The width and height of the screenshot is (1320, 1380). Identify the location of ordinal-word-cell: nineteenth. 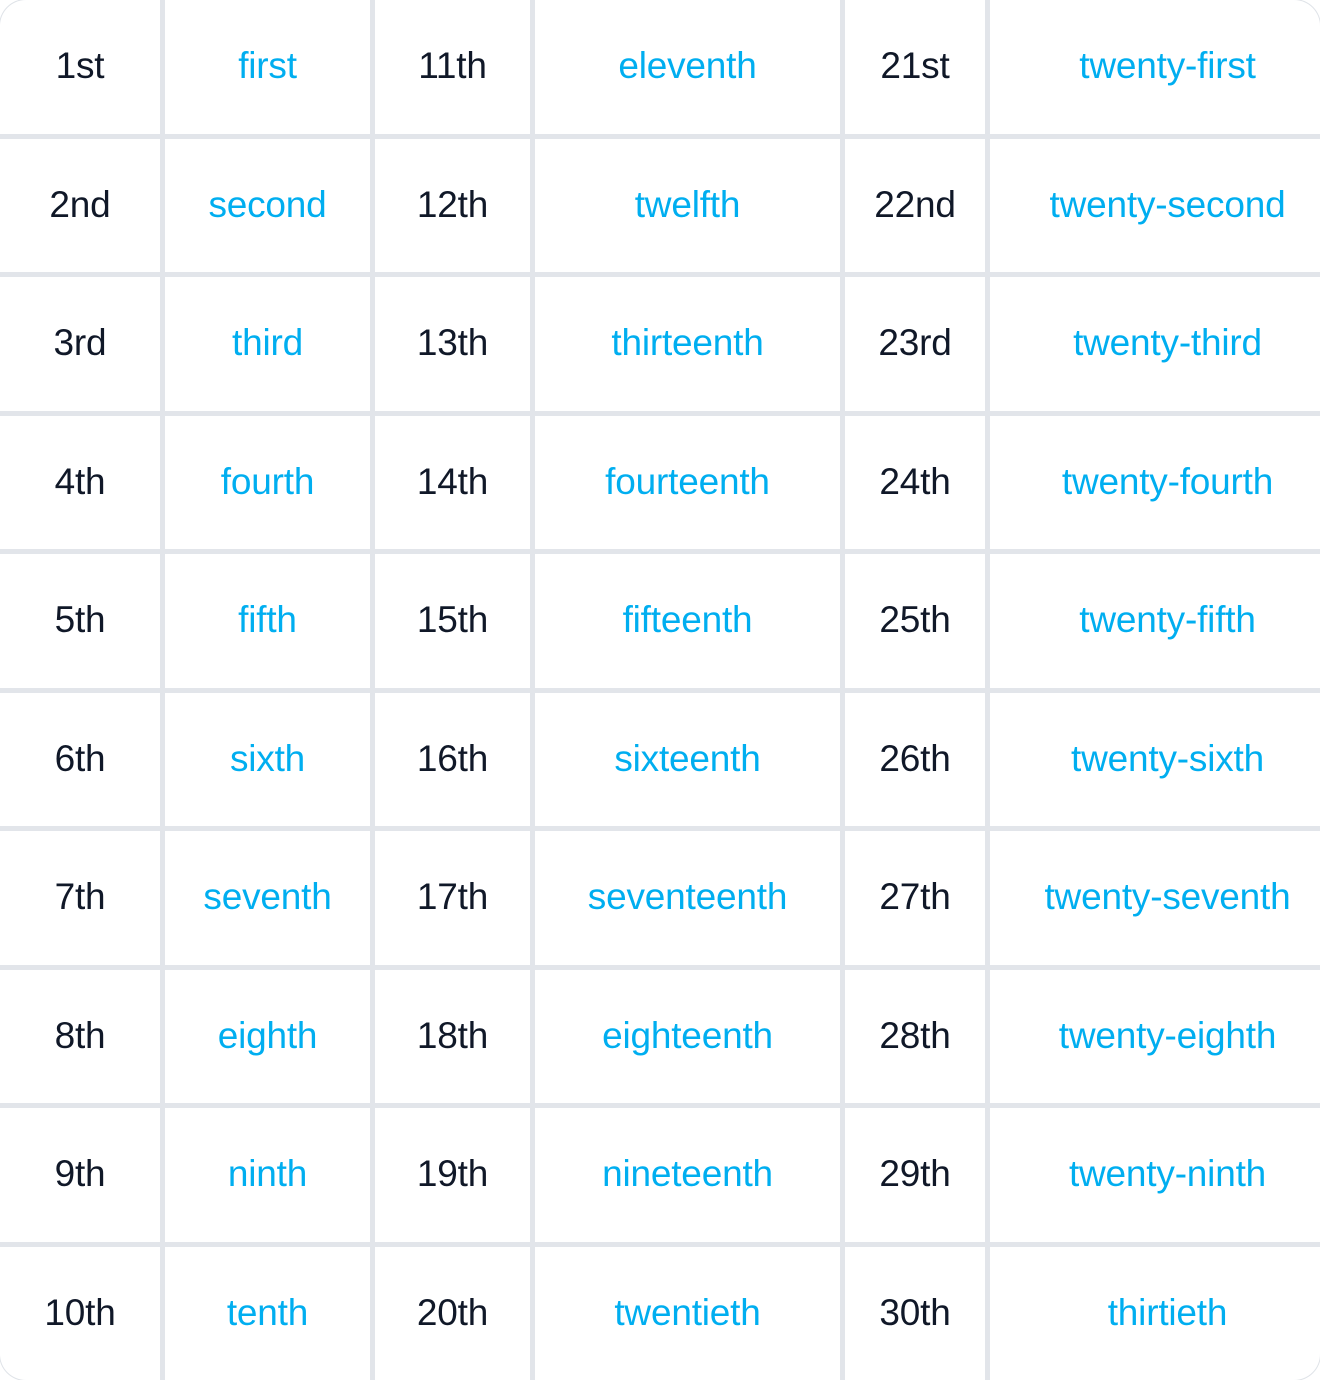
(687, 1175).